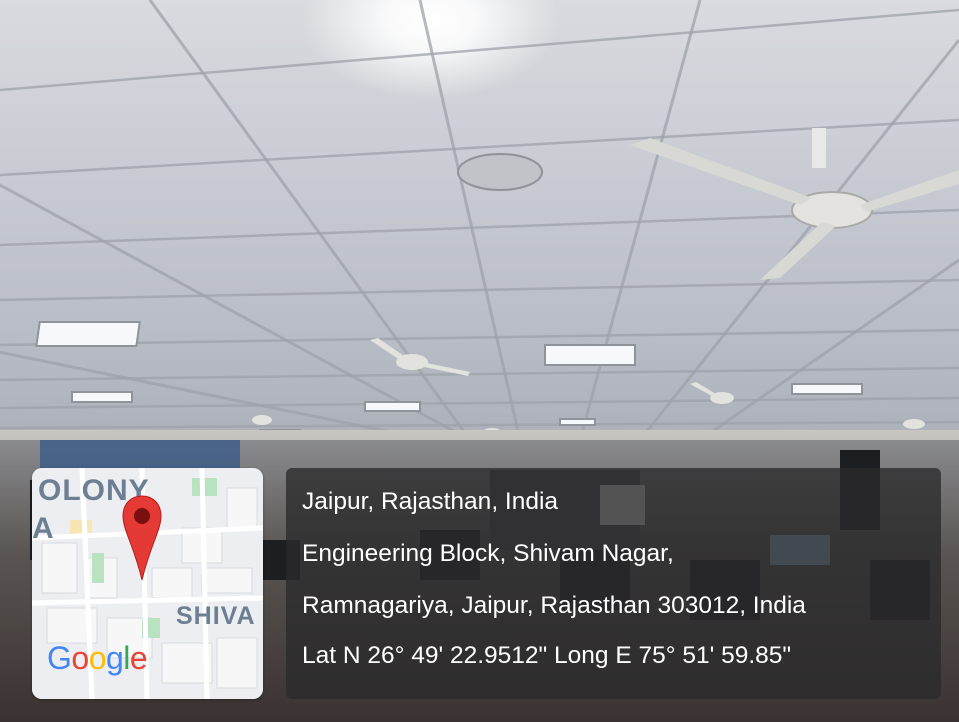 This screenshot has height=722, width=959. I want to click on map-label-a: A, so click(43, 528).